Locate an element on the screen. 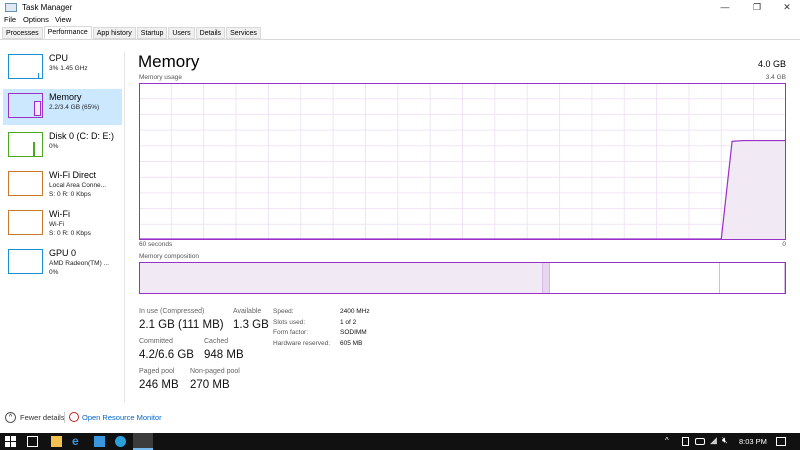  sidebar-item-cpu: CPU 3% 1.45 GHz is located at coordinates (62, 68).